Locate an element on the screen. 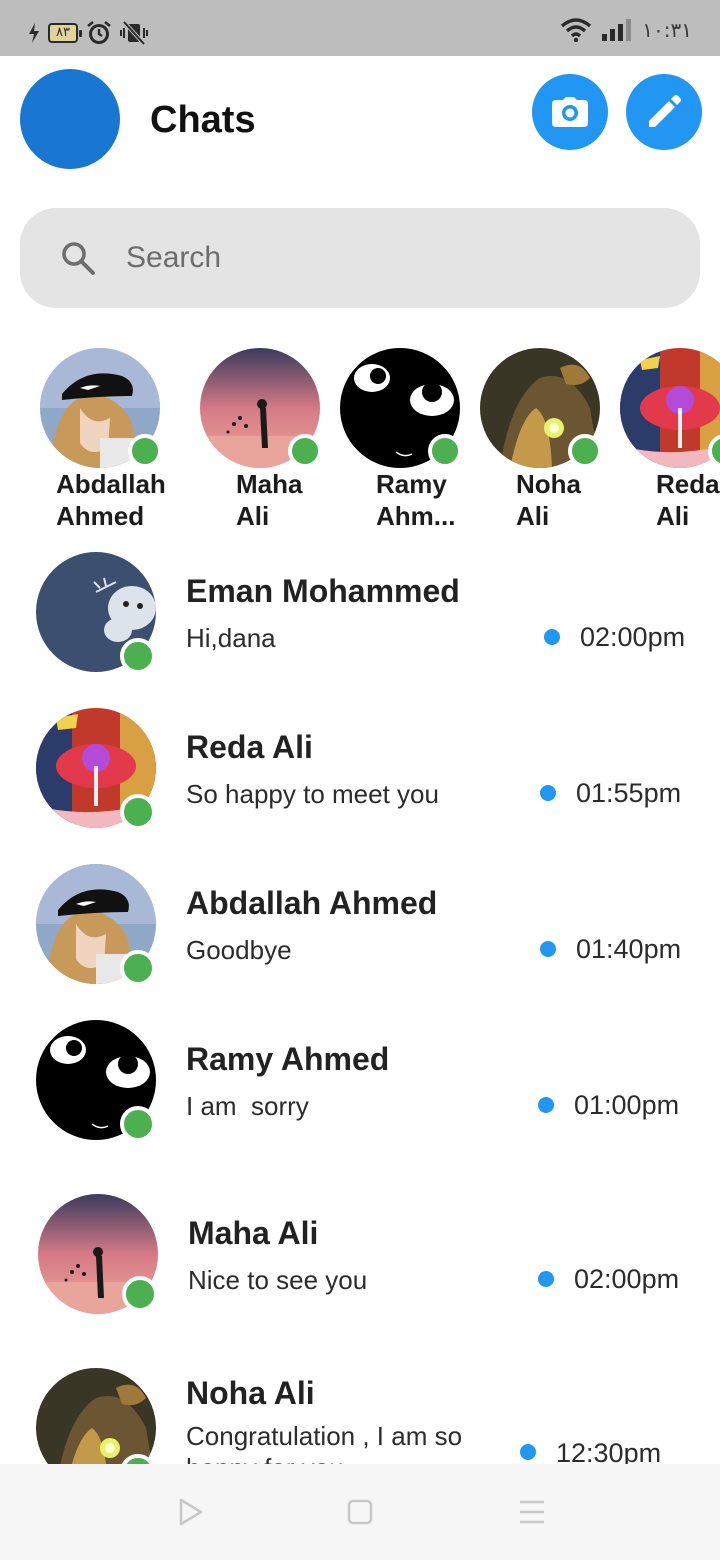 This screenshot has height=1560, width=720. alarm-icon is located at coordinates (99, 32).